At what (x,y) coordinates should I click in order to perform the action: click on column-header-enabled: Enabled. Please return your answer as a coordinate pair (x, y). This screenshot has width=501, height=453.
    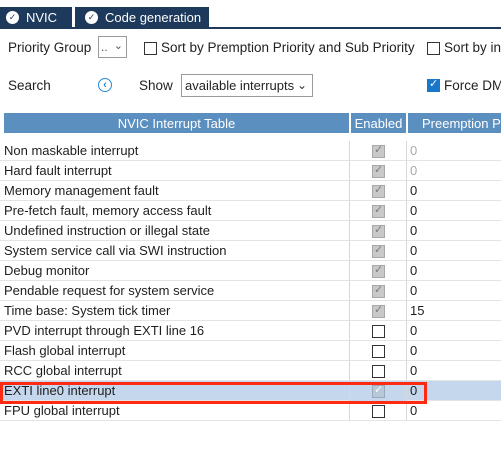
    Looking at the image, I should click on (378, 123).